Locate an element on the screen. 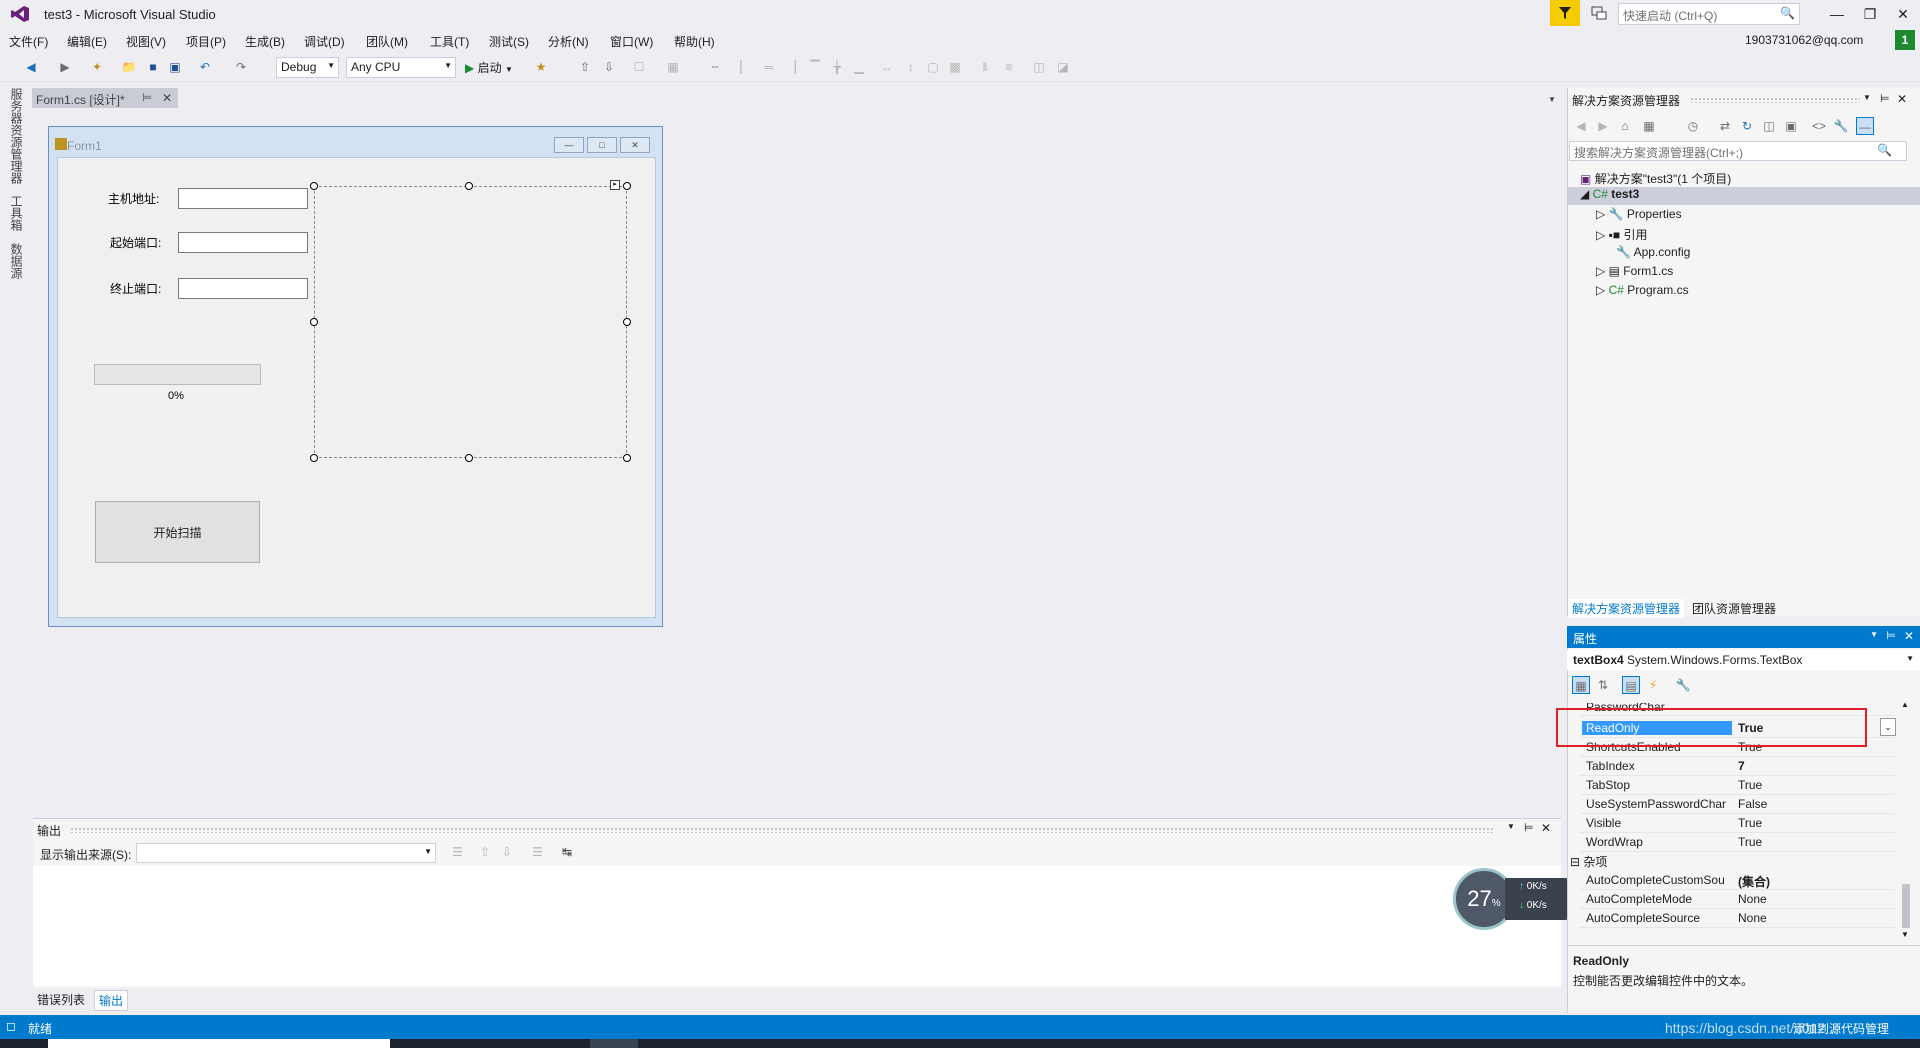 The width and height of the screenshot is (1920, 1048). sync-icon: ⇄ is located at coordinates (1725, 126).